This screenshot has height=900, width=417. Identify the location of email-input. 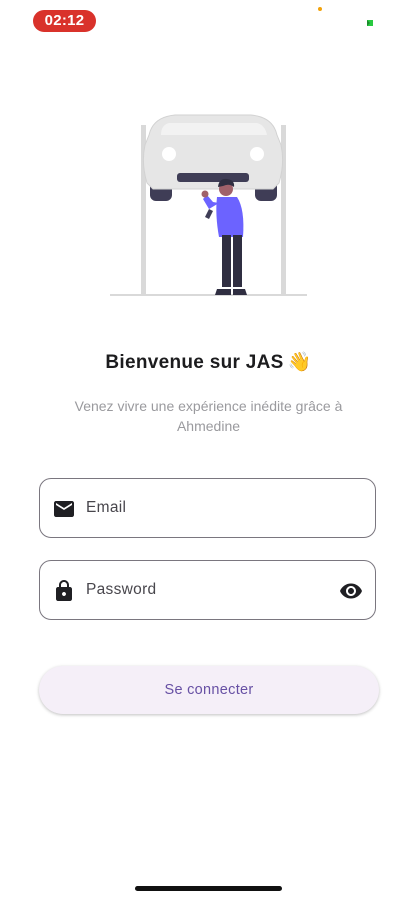
(206, 507).